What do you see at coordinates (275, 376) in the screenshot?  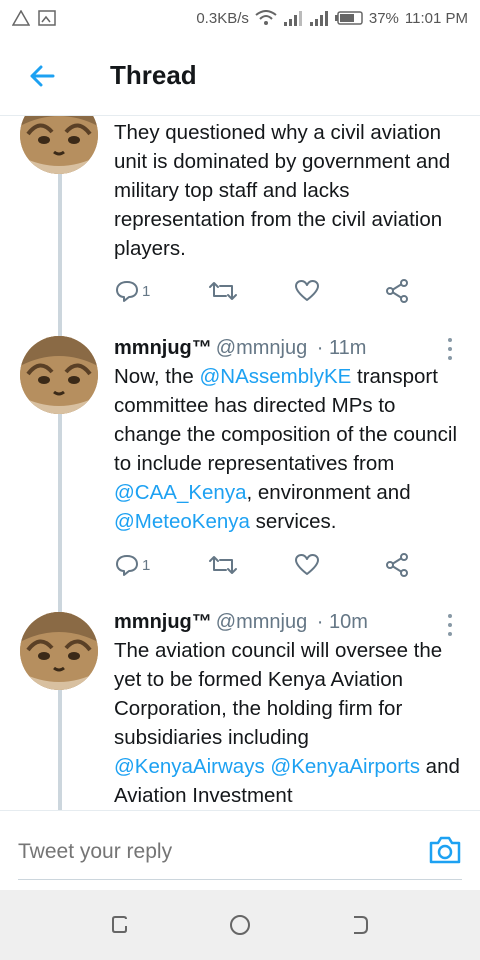 I see `mention-link: @NAssemblyKE` at bounding box center [275, 376].